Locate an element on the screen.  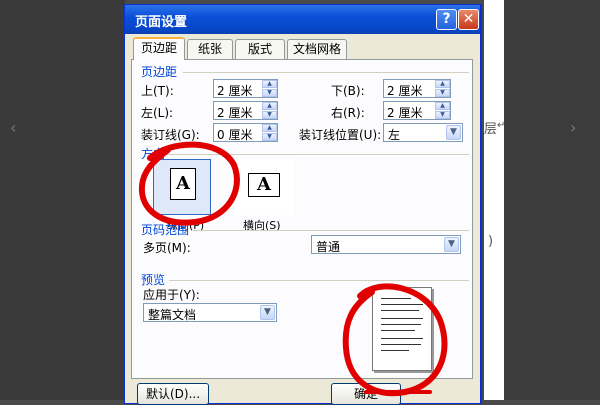
multiple-pages-select: 普通 ▼ is located at coordinates (386, 244).